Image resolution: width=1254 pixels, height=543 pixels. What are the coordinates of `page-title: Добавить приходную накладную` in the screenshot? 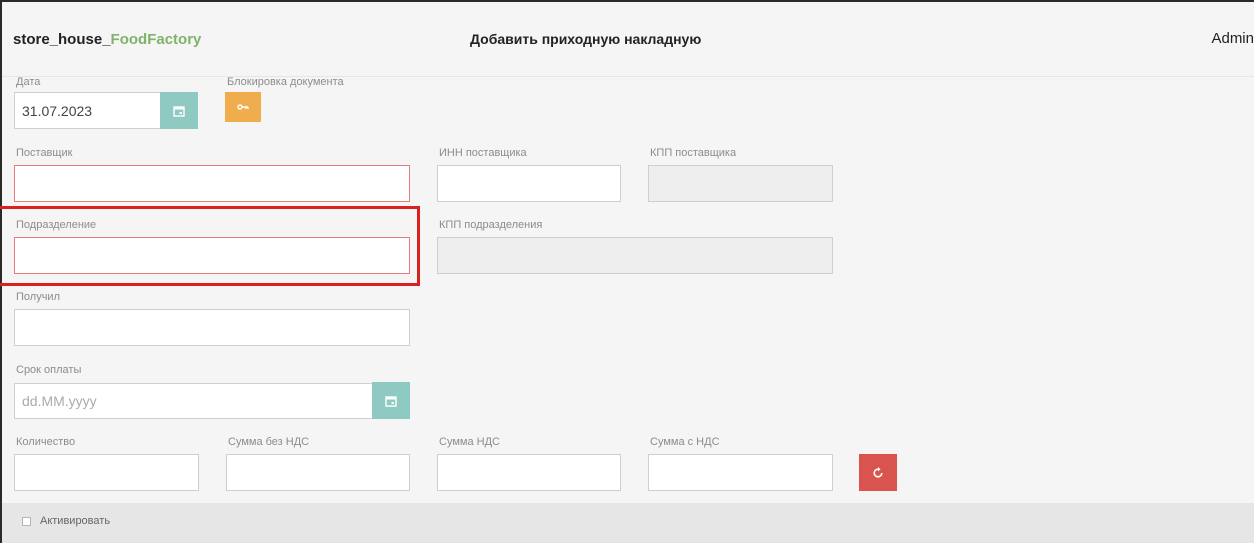 It's located at (586, 39).